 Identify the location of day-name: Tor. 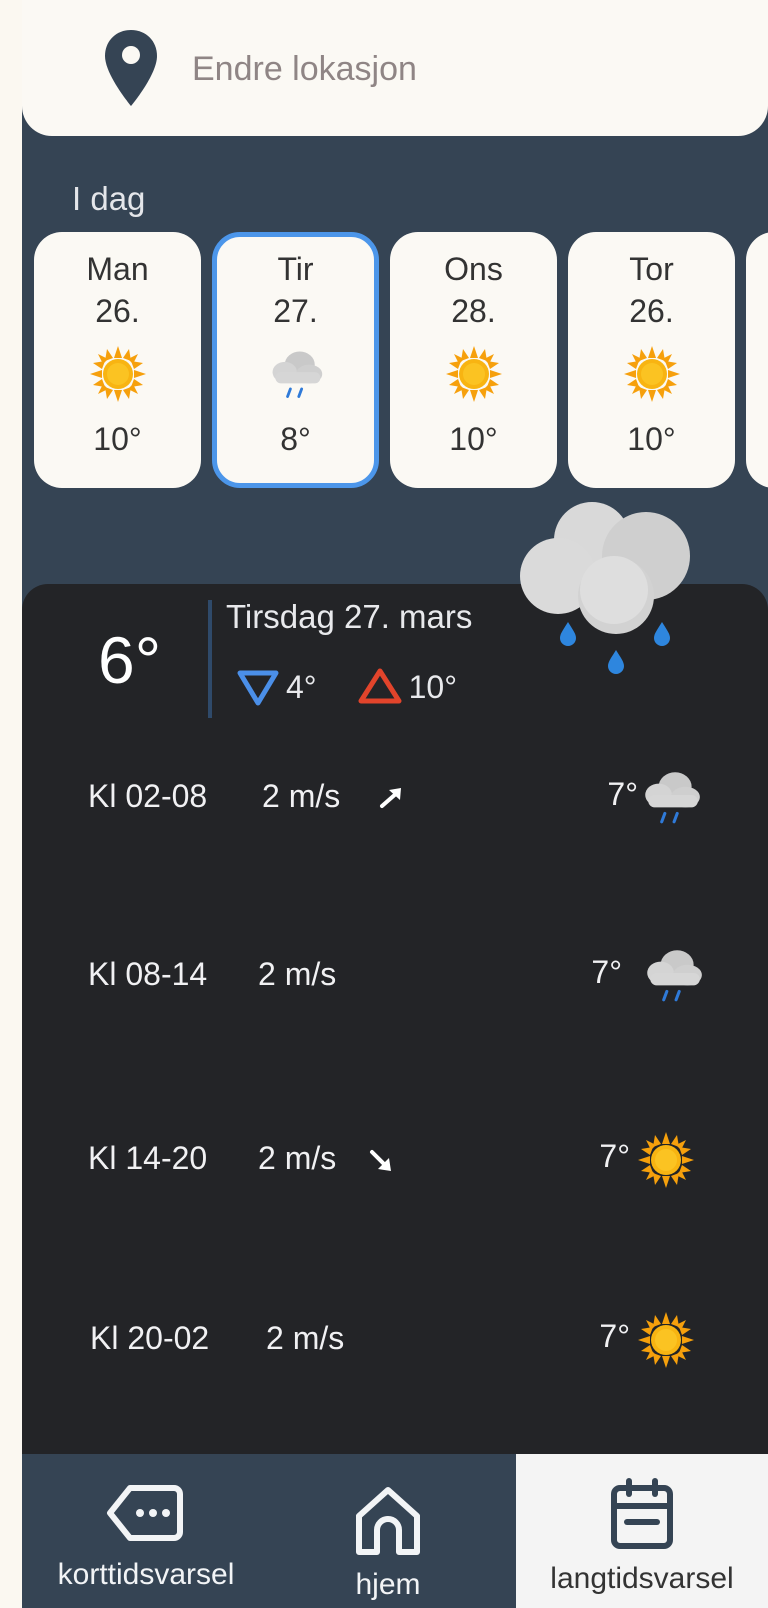
(651, 269).